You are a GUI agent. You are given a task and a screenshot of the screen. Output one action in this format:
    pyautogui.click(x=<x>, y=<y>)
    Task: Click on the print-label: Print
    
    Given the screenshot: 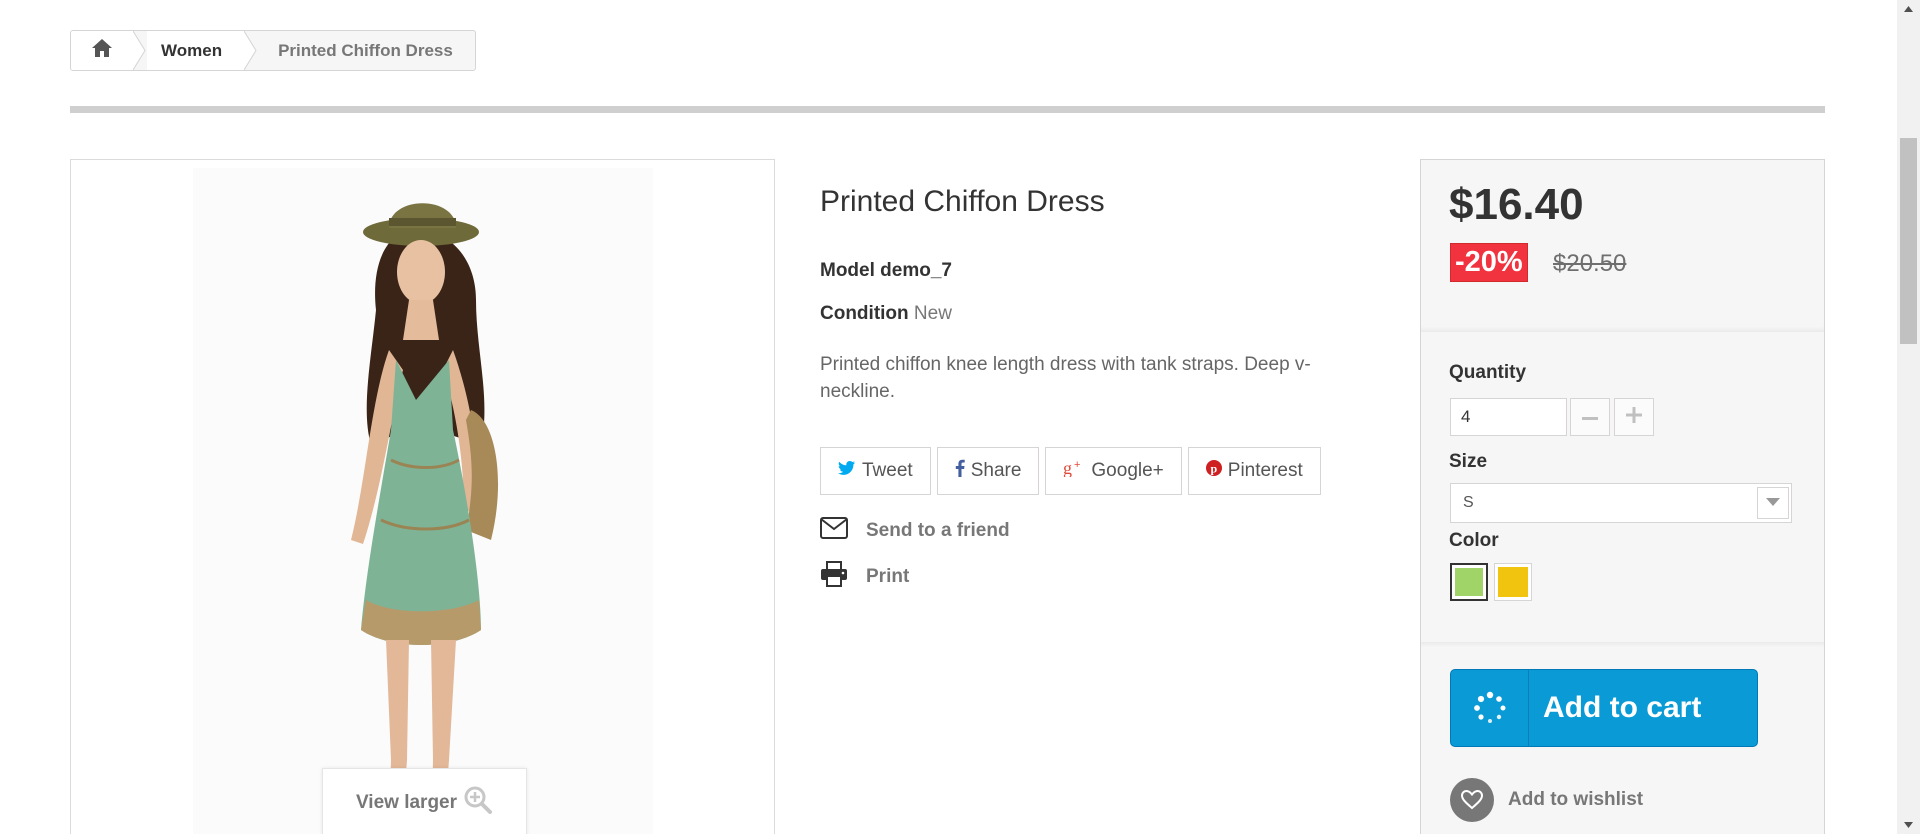 What is the action you would take?
    pyautogui.click(x=888, y=576)
    